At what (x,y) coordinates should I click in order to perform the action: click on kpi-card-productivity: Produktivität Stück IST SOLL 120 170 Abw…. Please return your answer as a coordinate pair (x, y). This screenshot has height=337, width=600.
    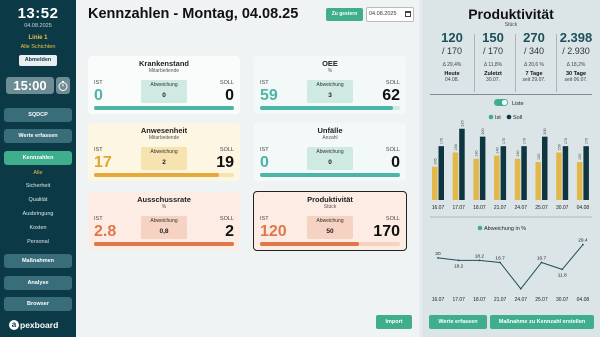
    Looking at the image, I should click on (330, 221).